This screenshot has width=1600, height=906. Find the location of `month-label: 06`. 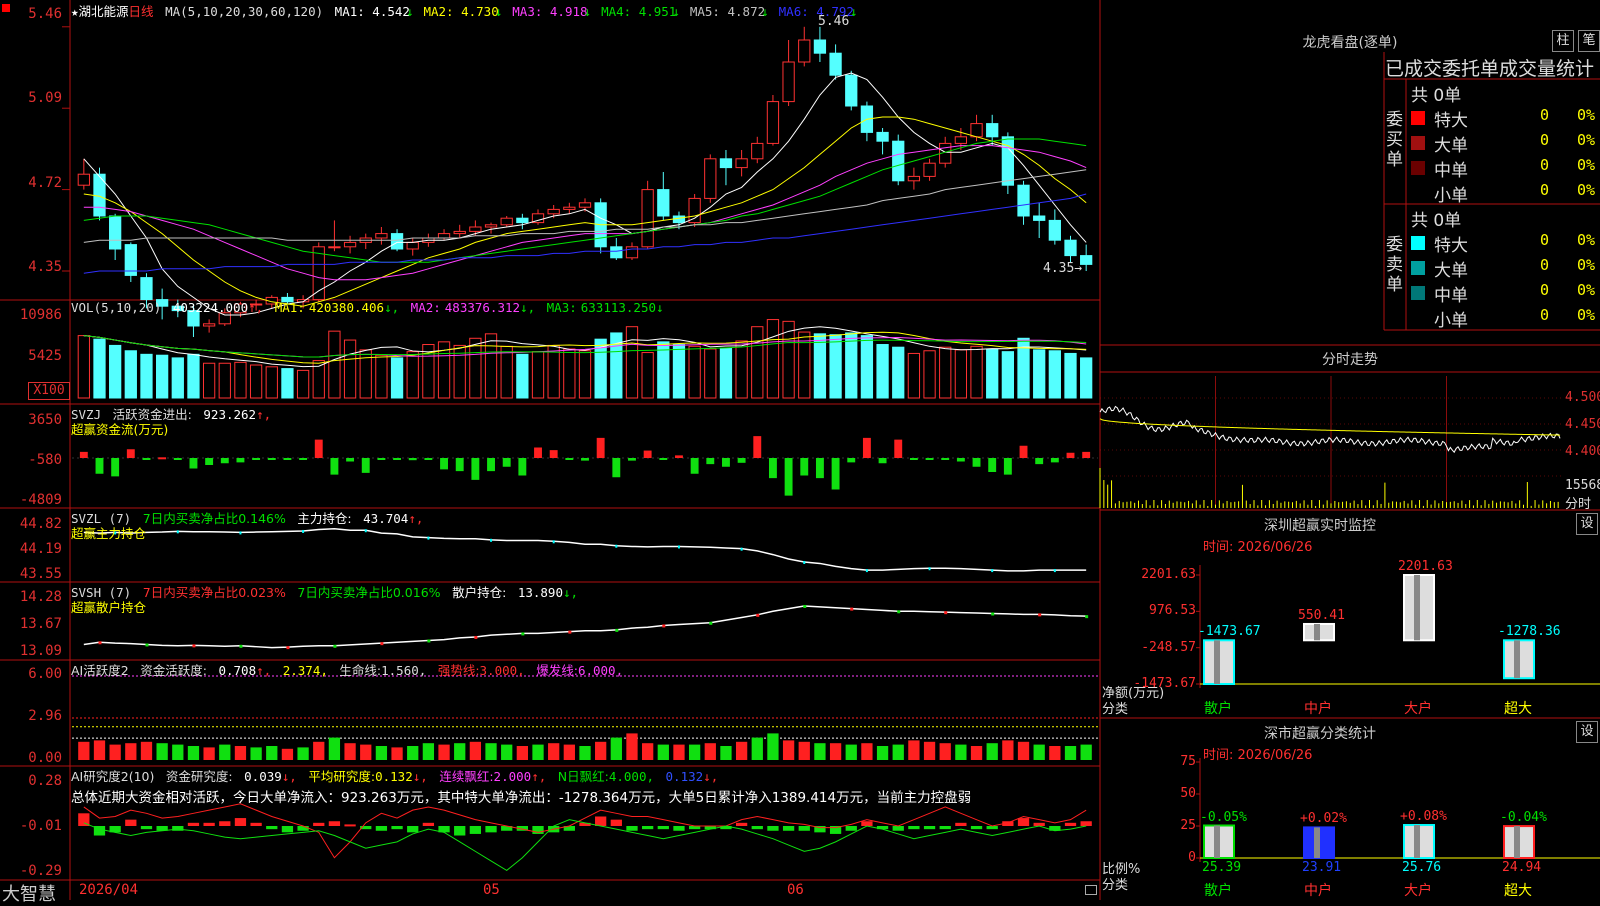

month-label: 06 is located at coordinates (795, 890).